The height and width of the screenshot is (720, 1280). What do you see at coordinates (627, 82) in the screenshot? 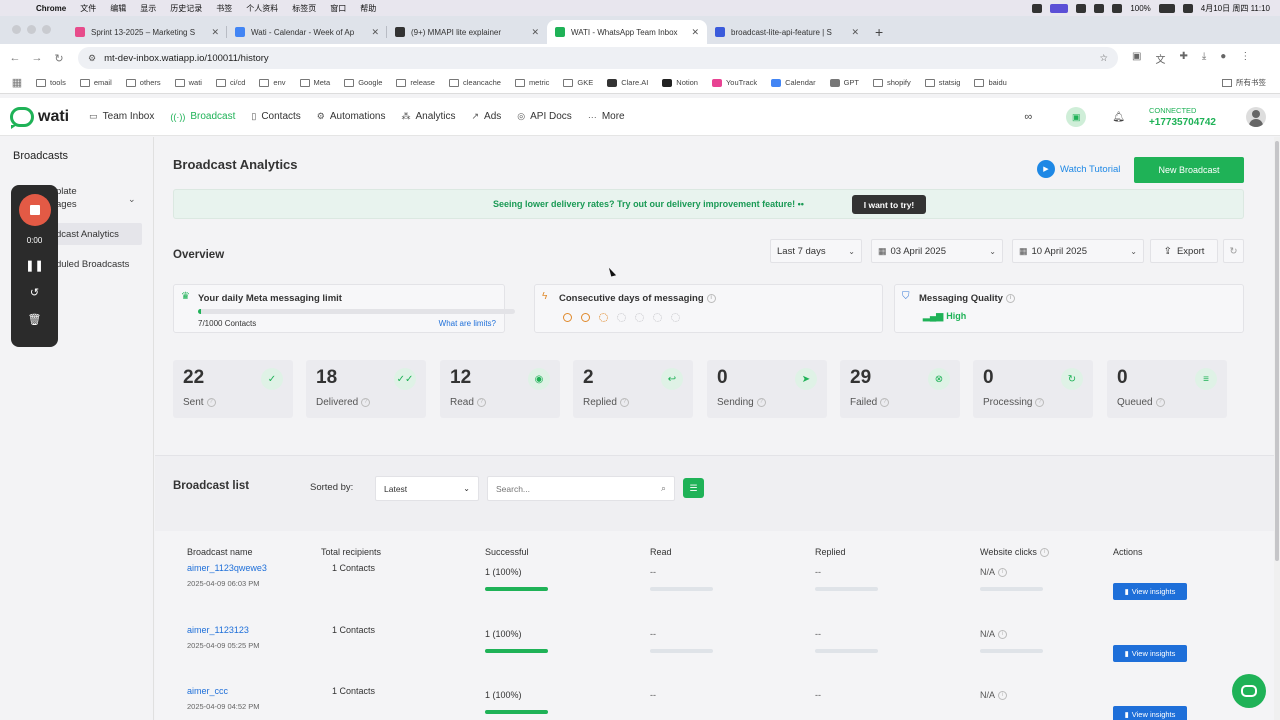
I see `bookmark-link: Clare.AI` at bounding box center [627, 82].